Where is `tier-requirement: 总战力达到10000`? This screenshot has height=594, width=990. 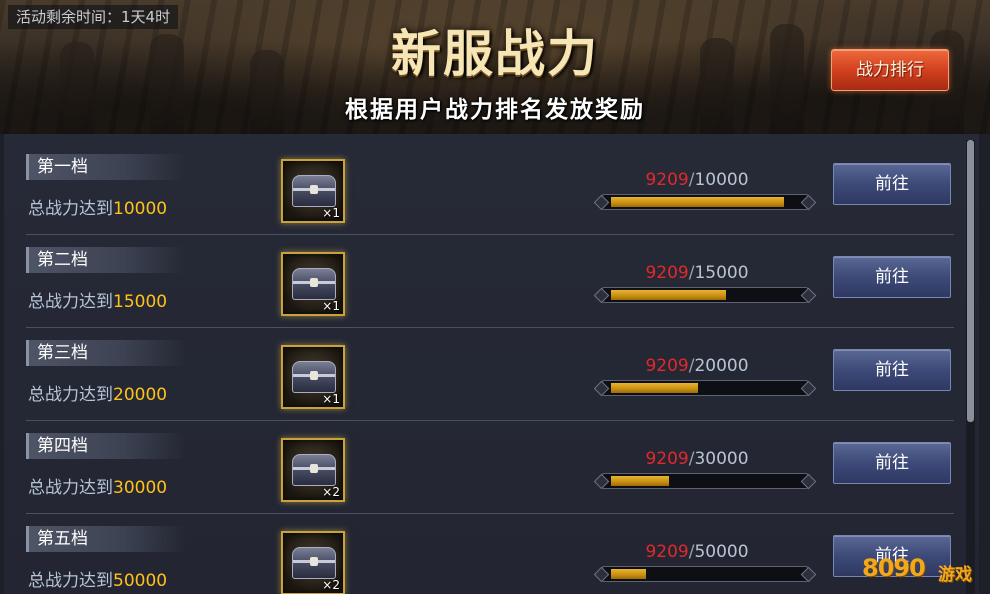 tier-requirement: 总战力达到10000 is located at coordinates (97, 206).